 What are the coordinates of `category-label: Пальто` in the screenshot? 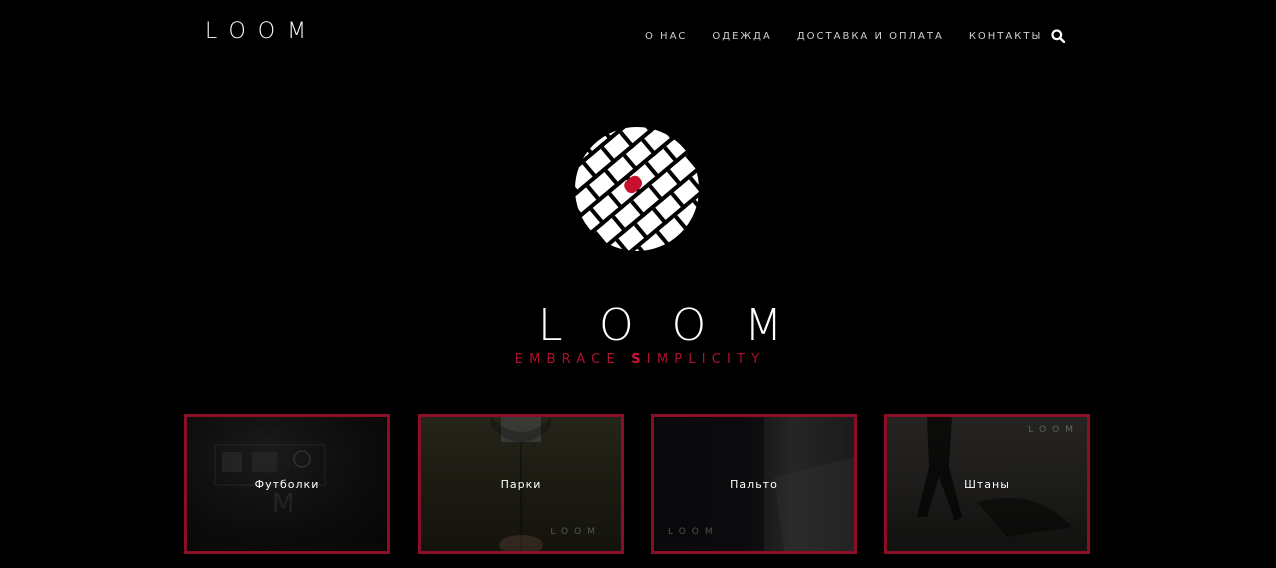 It's located at (754, 484).